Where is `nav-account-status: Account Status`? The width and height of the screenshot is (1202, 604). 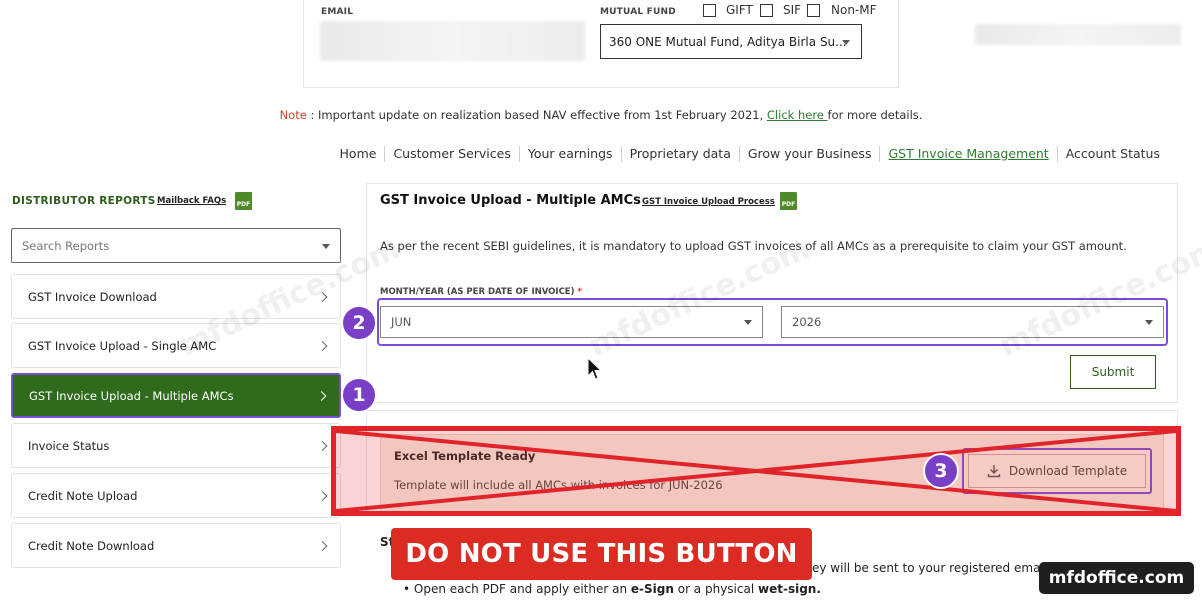
nav-account-status: Account Status is located at coordinates (1112, 154).